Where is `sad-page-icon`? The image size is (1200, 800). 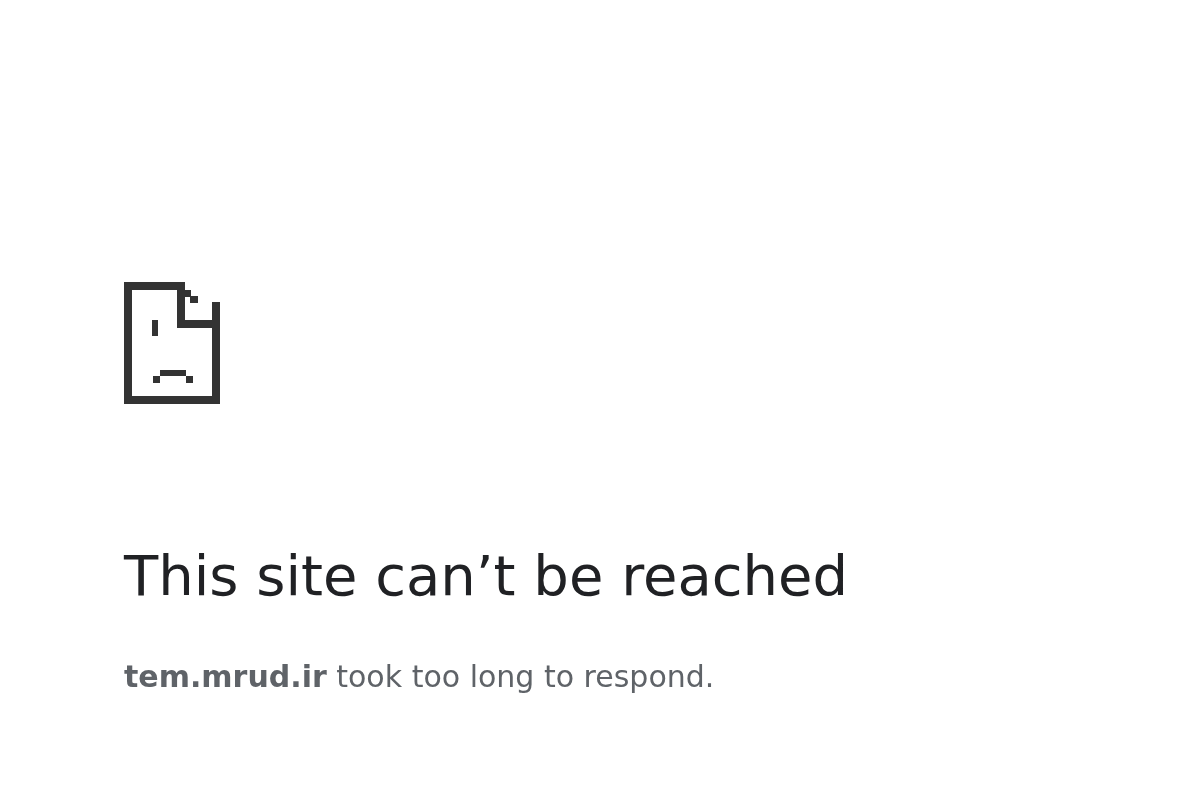 sad-page-icon is located at coordinates (172, 343).